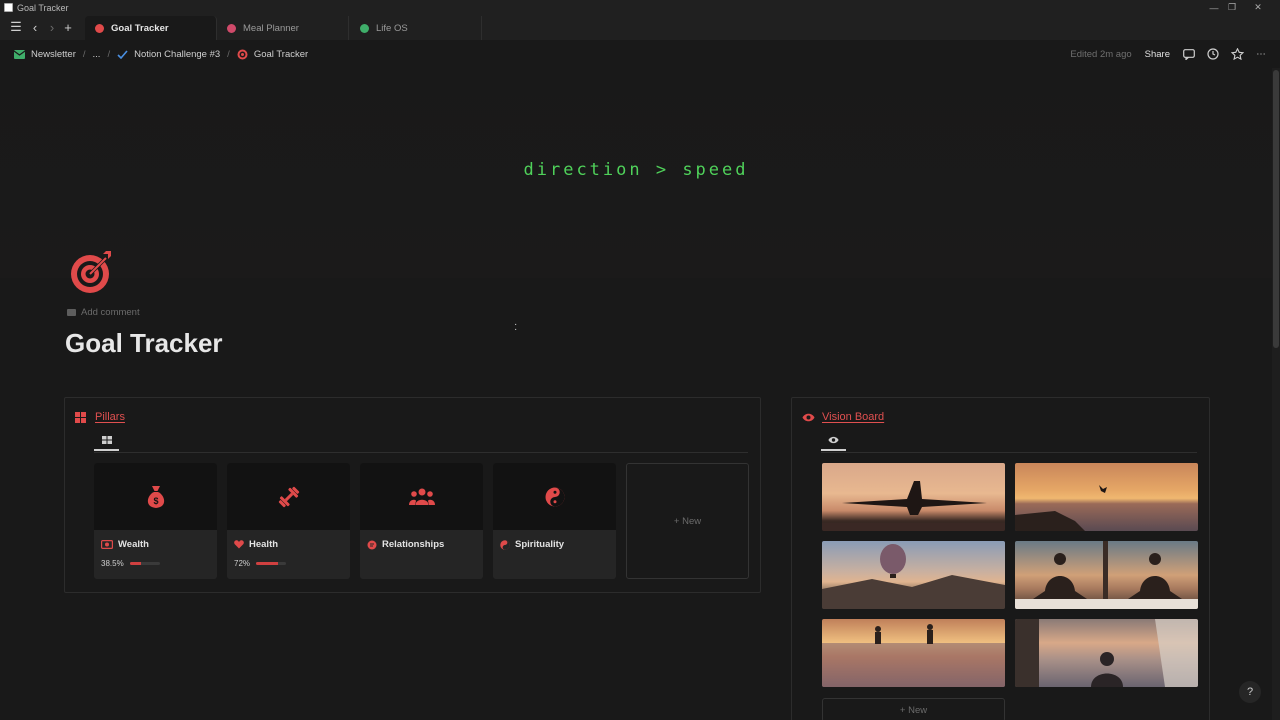 The width and height of the screenshot is (1280, 720). I want to click on star-icon, so click(1237, 54).